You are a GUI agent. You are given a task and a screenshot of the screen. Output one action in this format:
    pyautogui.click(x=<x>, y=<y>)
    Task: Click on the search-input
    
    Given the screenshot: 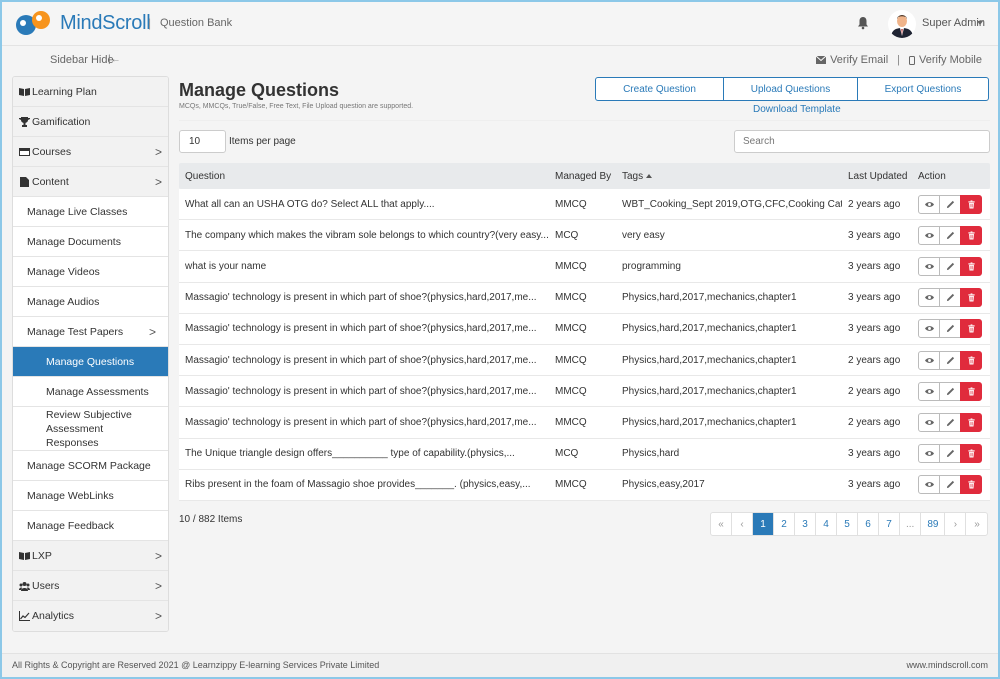 What is the action you would take?
    pyautogui.click(x=862, y=141)
    